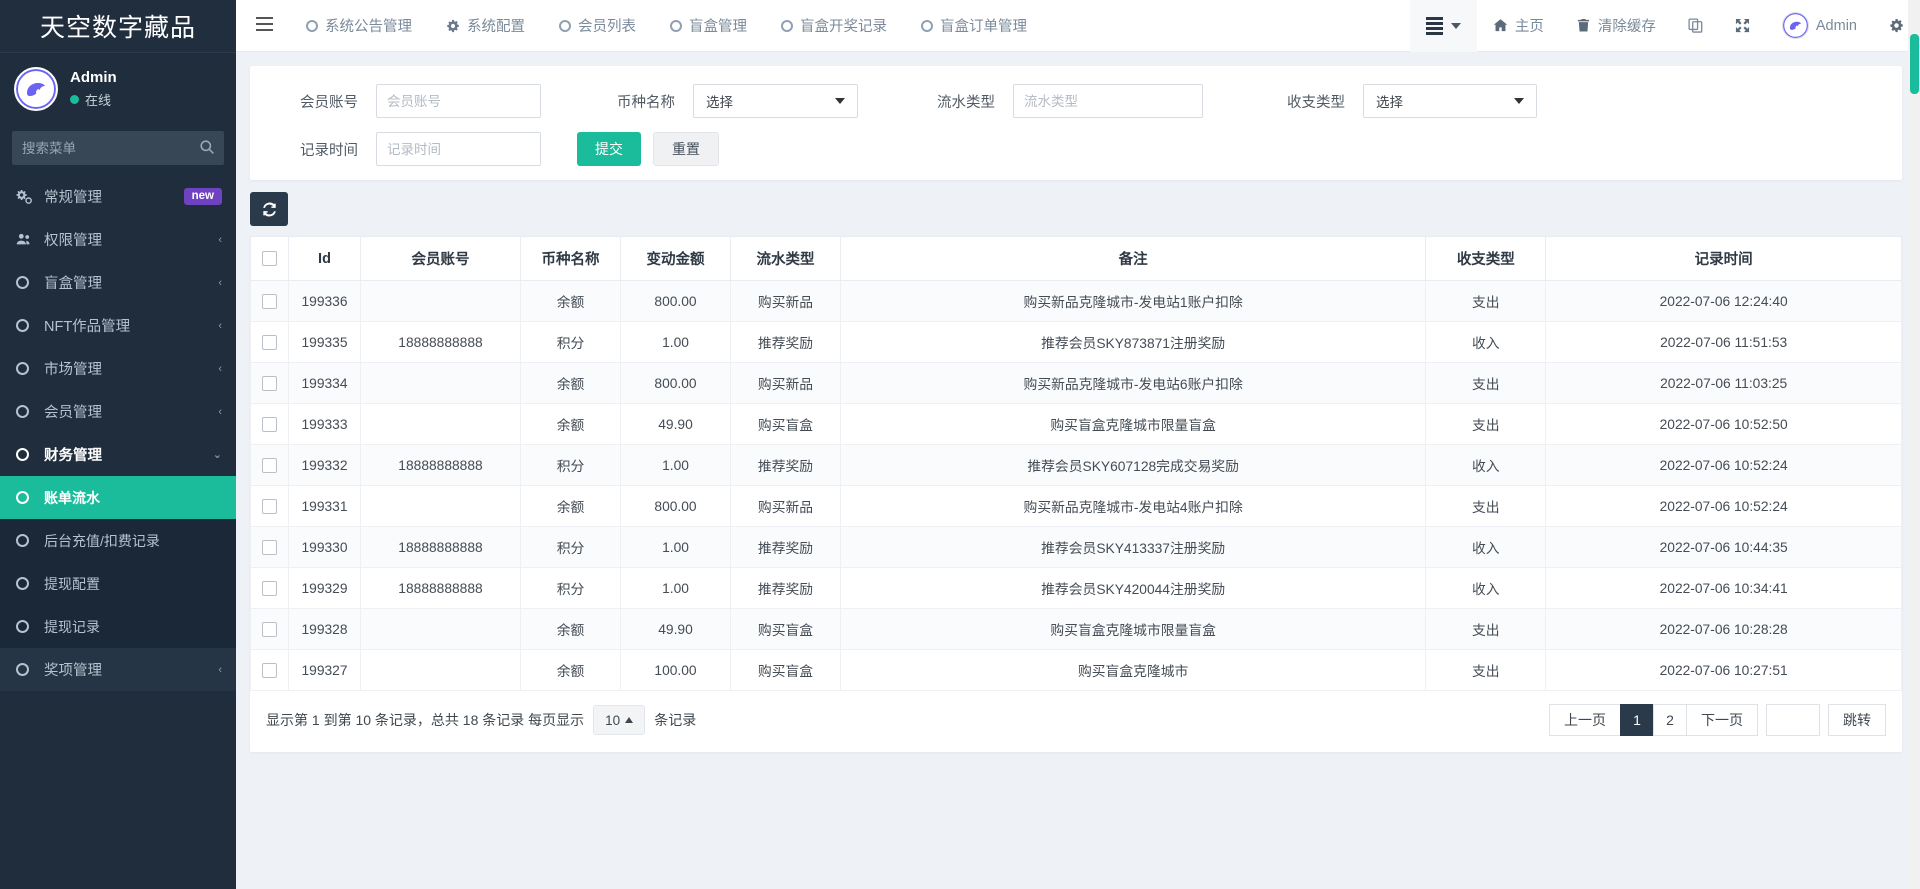  I want to click on topnav-item-0: 系统公告管理, so click(359, 26).